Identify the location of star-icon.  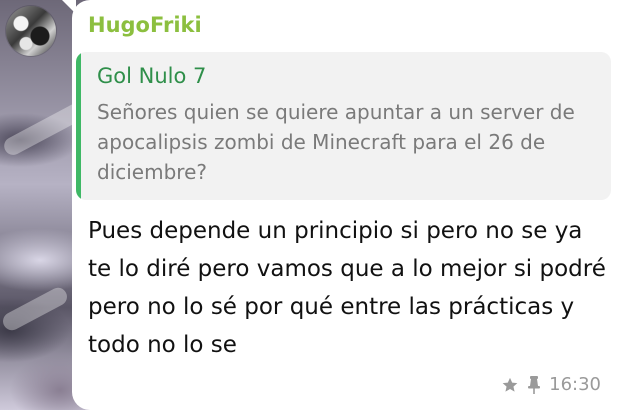
(510, 385).